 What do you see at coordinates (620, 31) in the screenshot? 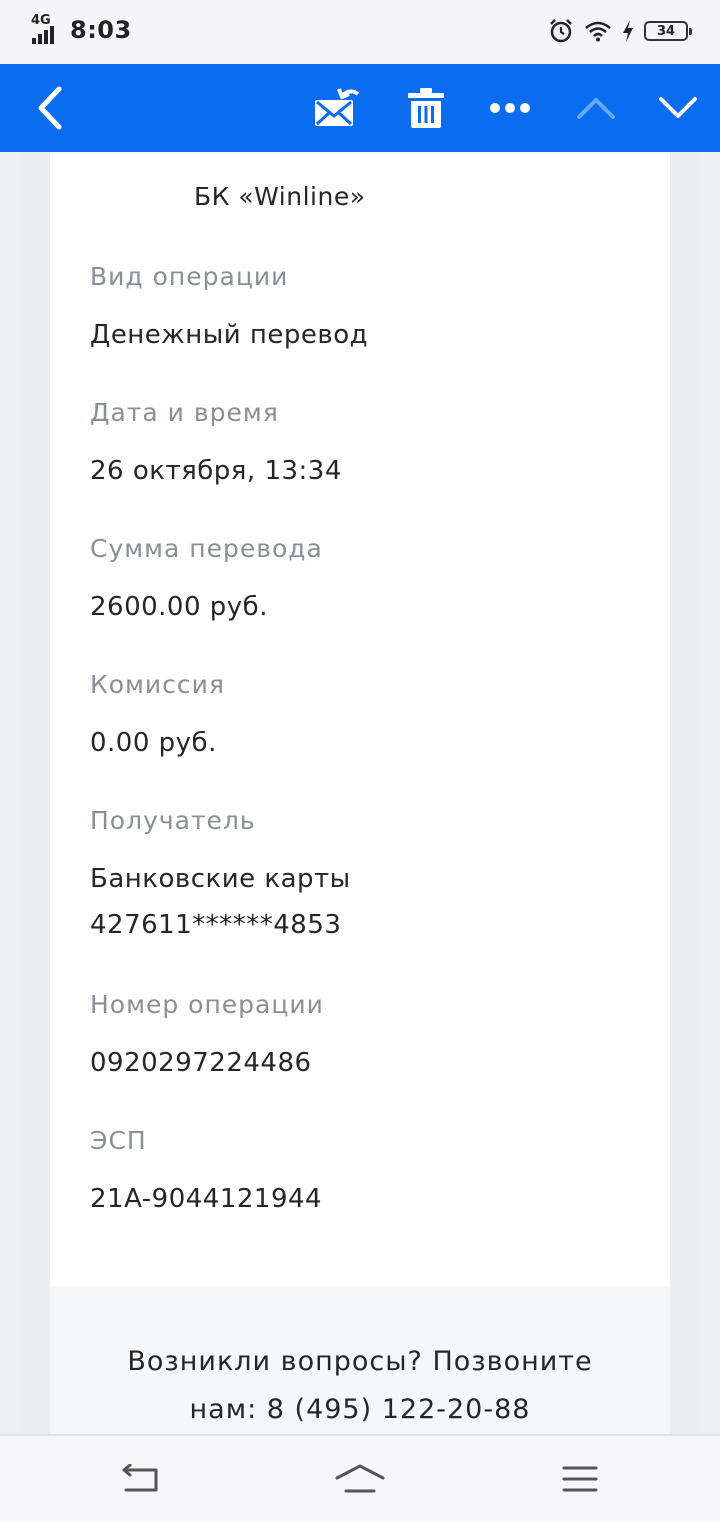
I see `status-right: 34` at bounding box center [620, 31].